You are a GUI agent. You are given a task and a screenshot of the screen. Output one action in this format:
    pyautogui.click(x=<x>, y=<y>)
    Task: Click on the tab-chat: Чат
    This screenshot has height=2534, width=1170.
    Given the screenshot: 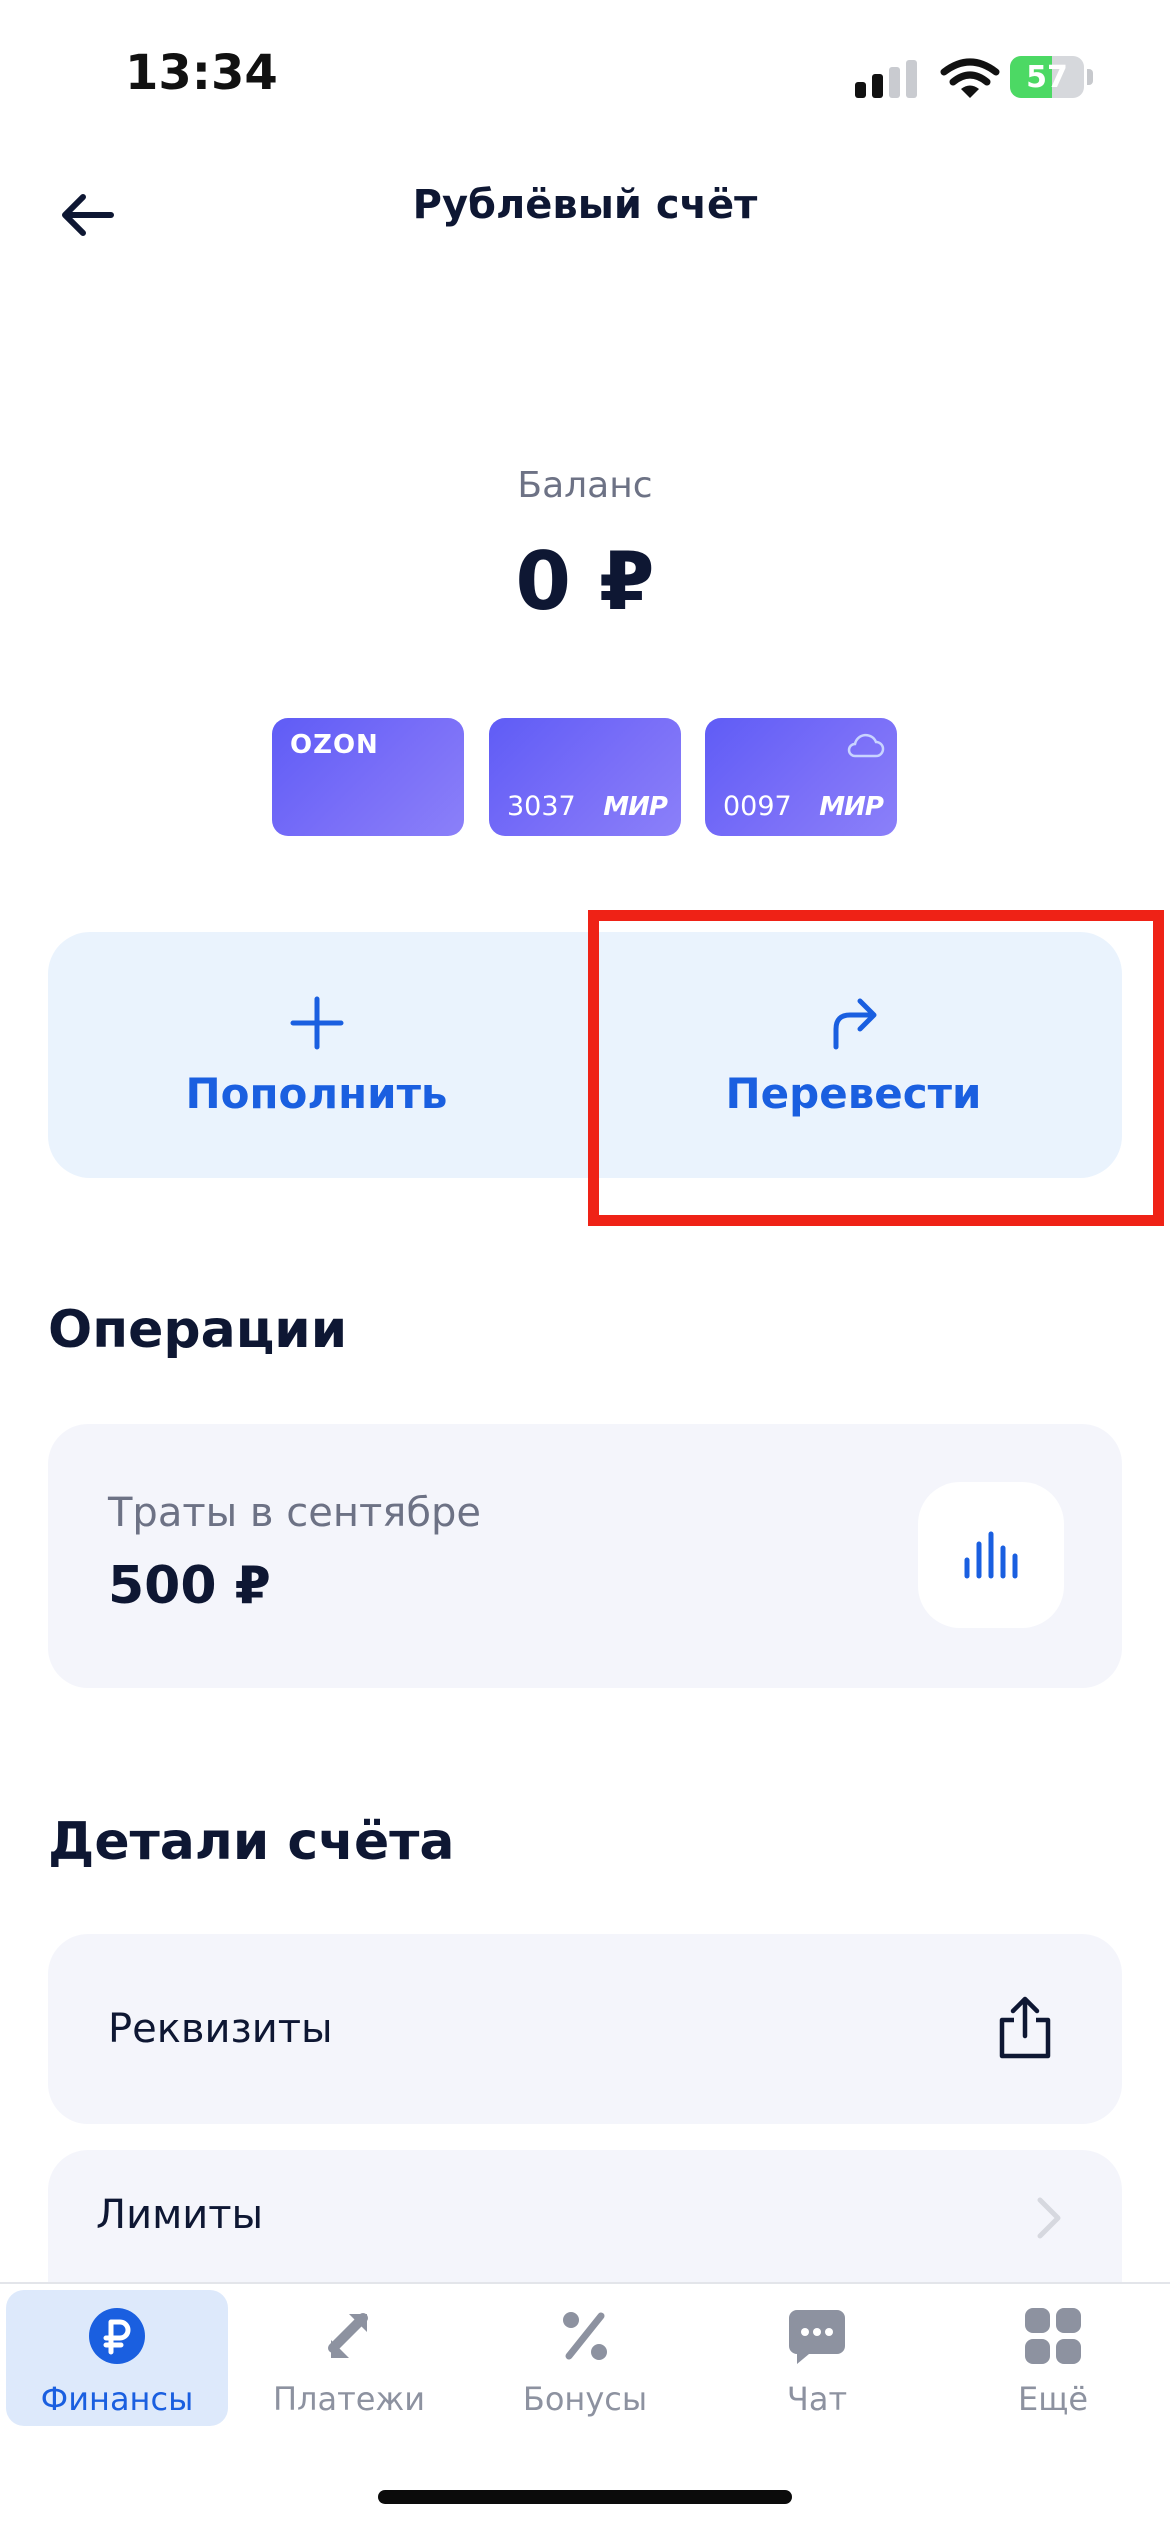 What is the action you would take?
    pyautogui.click(x=817, y=2358)
    